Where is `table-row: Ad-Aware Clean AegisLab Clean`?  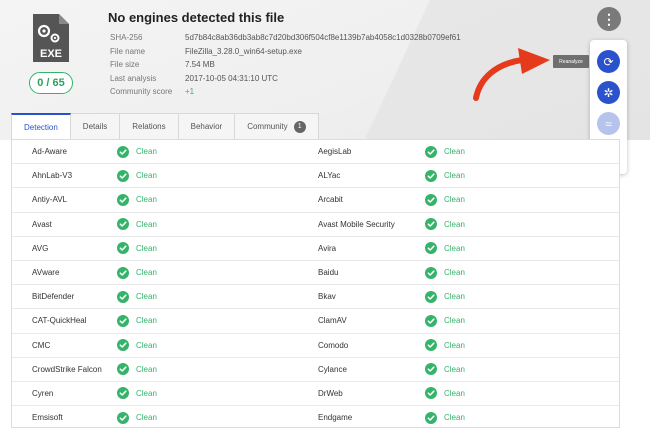
table-row: Ad-Aware Clean AegisLab Clean is located at coordinates (315, 152).